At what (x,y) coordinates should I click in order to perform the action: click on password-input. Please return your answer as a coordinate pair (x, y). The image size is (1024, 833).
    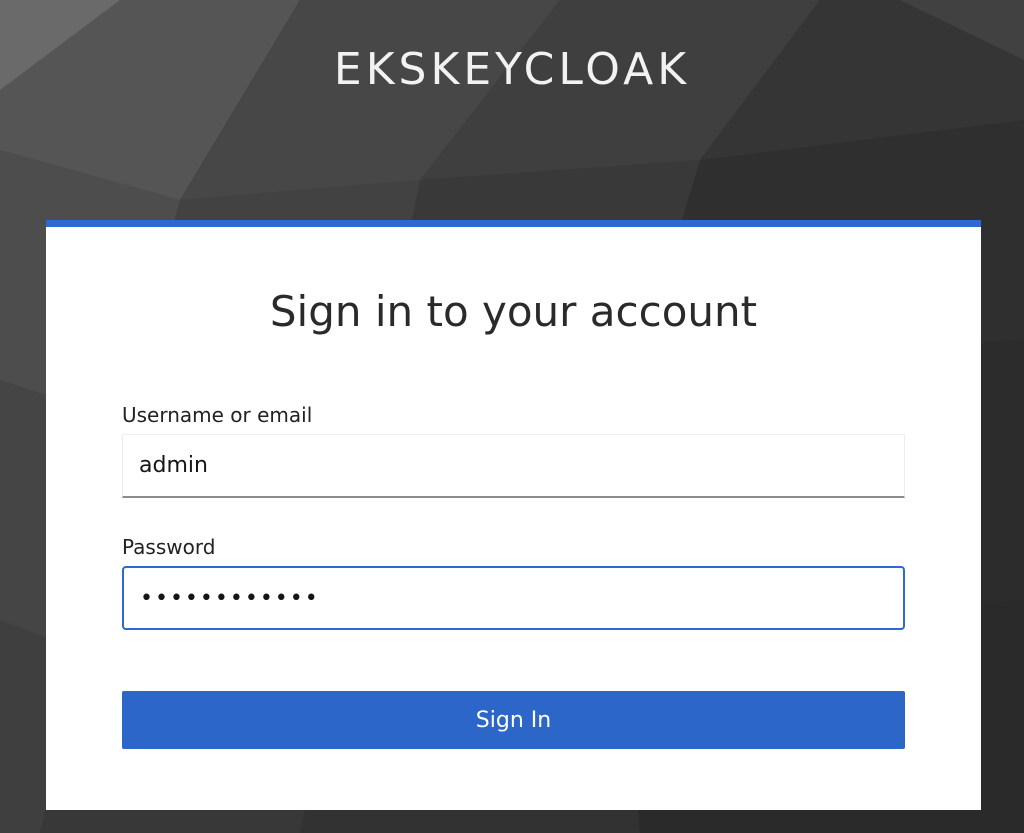
    Looking at the image, I should click on (513, 598).